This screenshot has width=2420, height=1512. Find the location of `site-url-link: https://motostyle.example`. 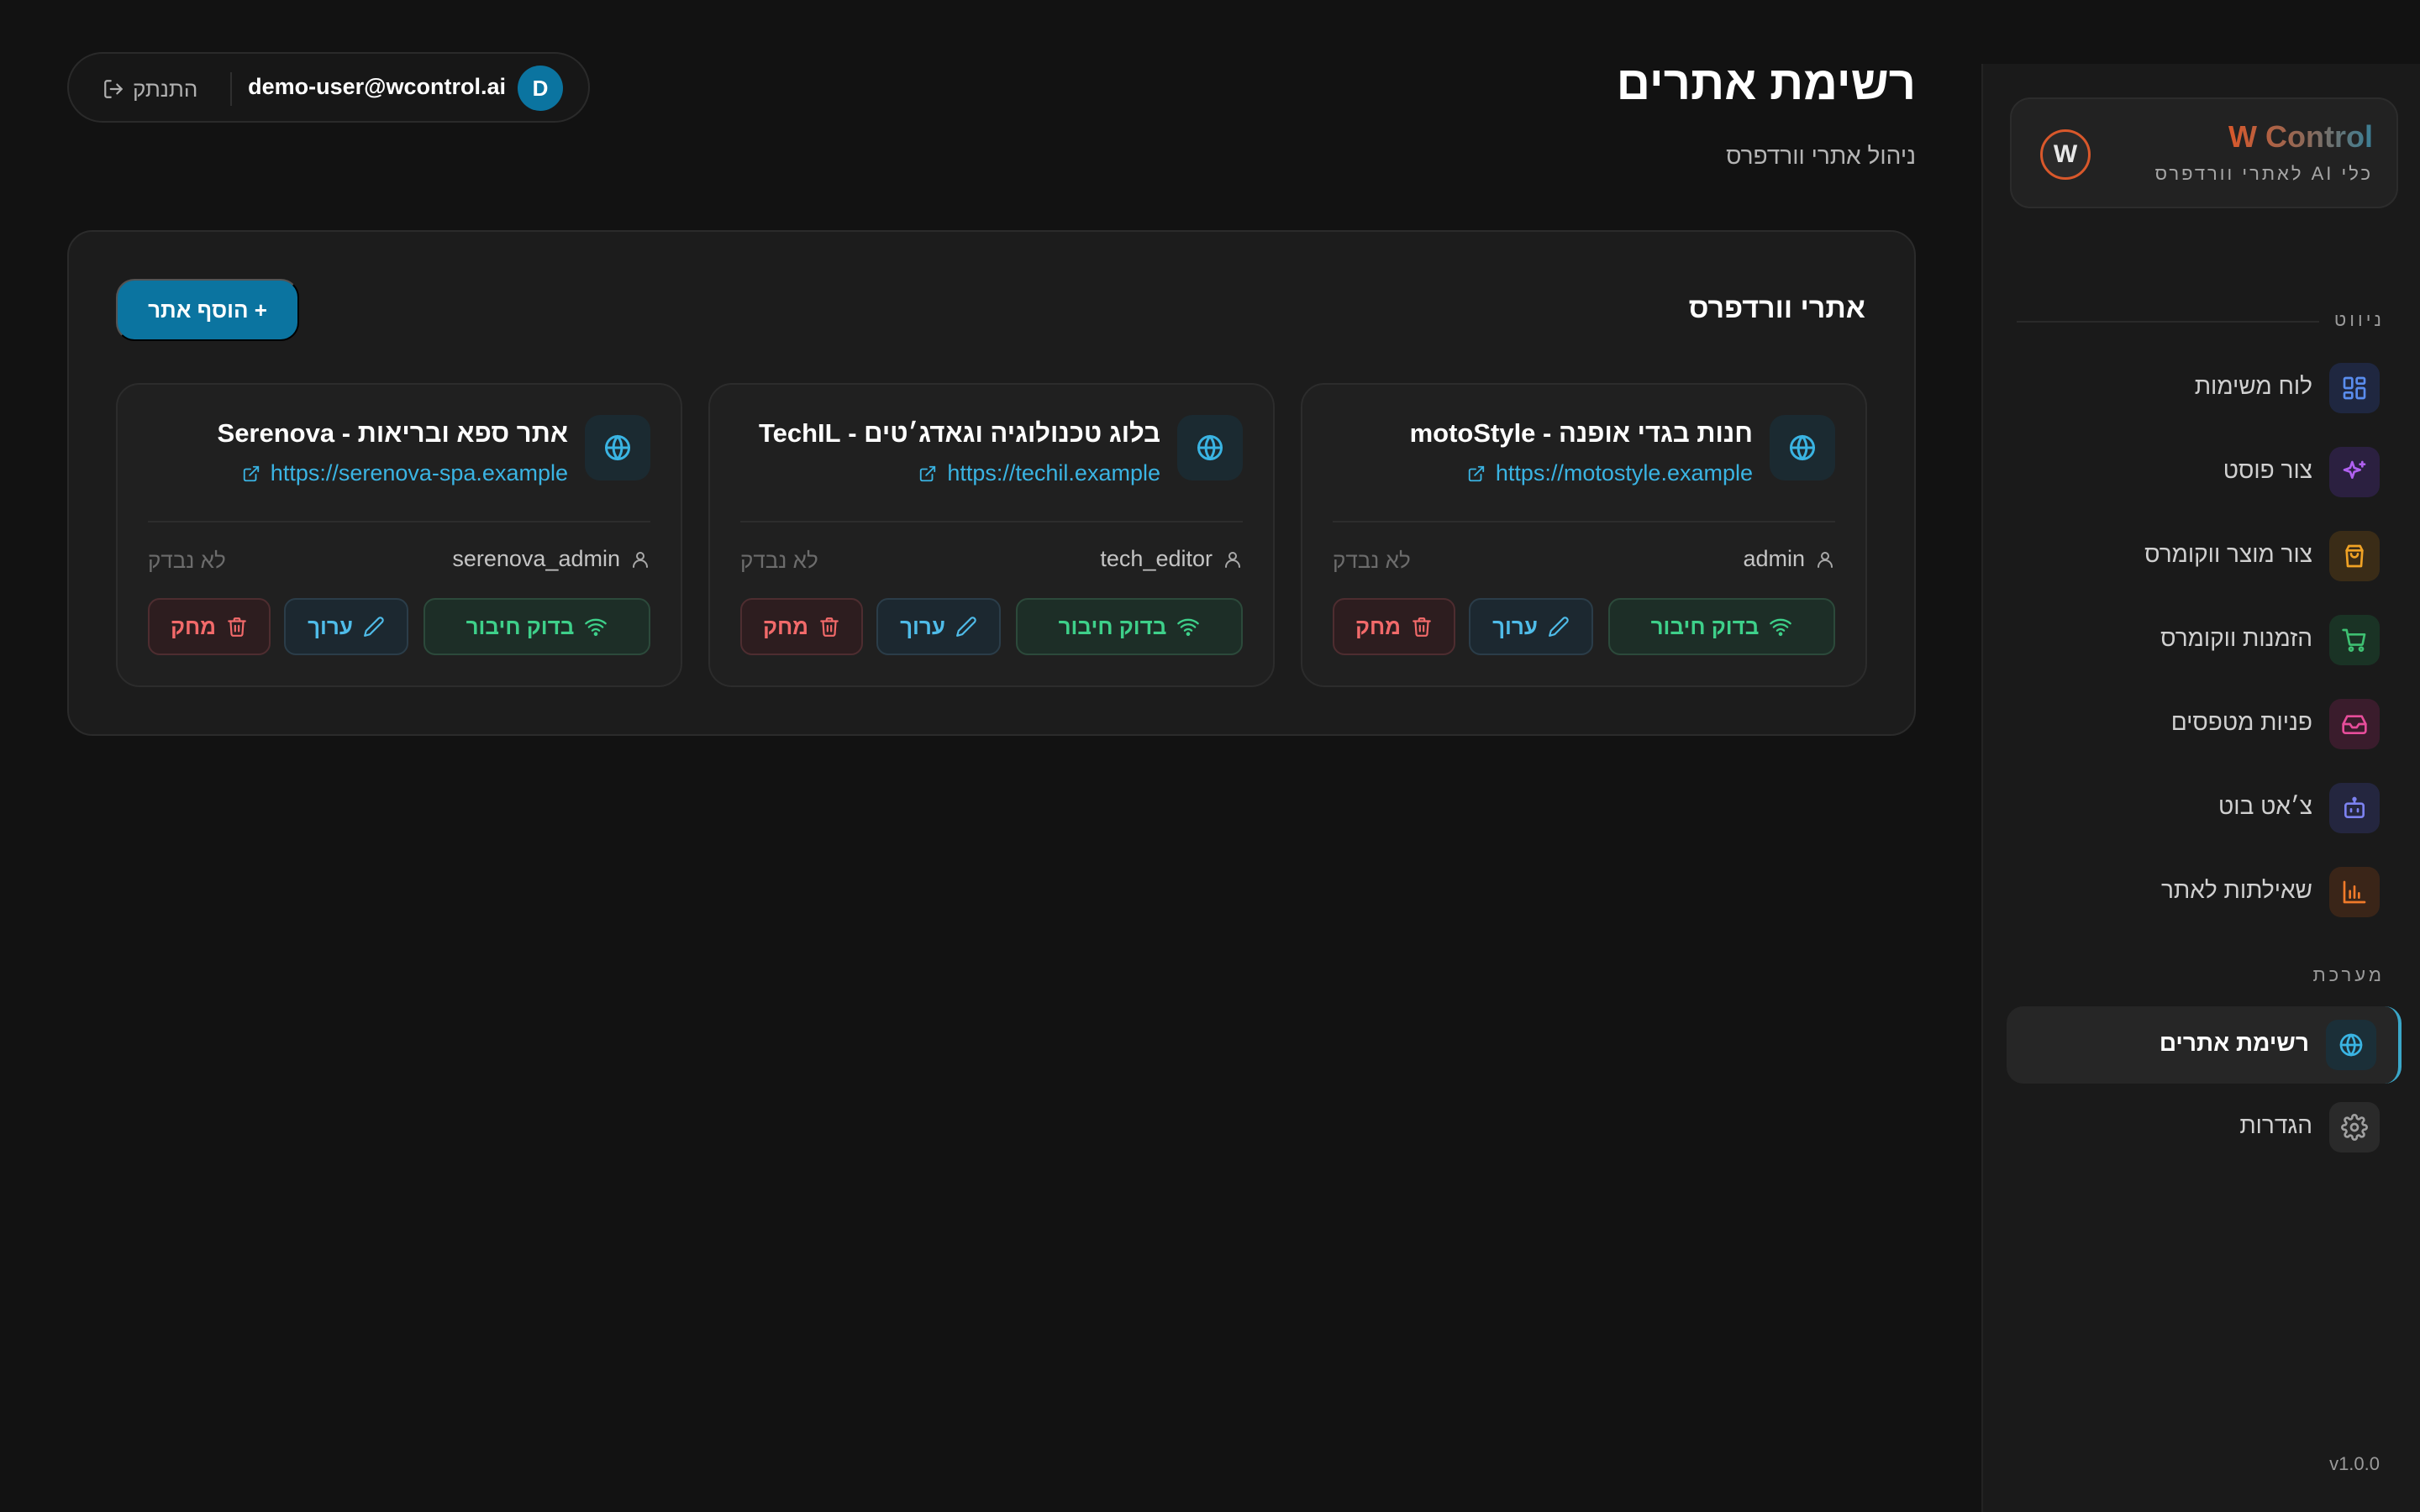

site-url-link: https://motostyle.example is located at coordinates (1610, 473).